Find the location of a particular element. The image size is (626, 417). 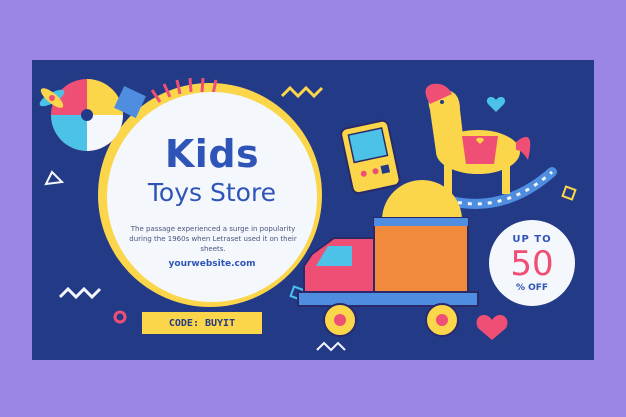

offer-value: 50 is located at coordinates (532, 264).